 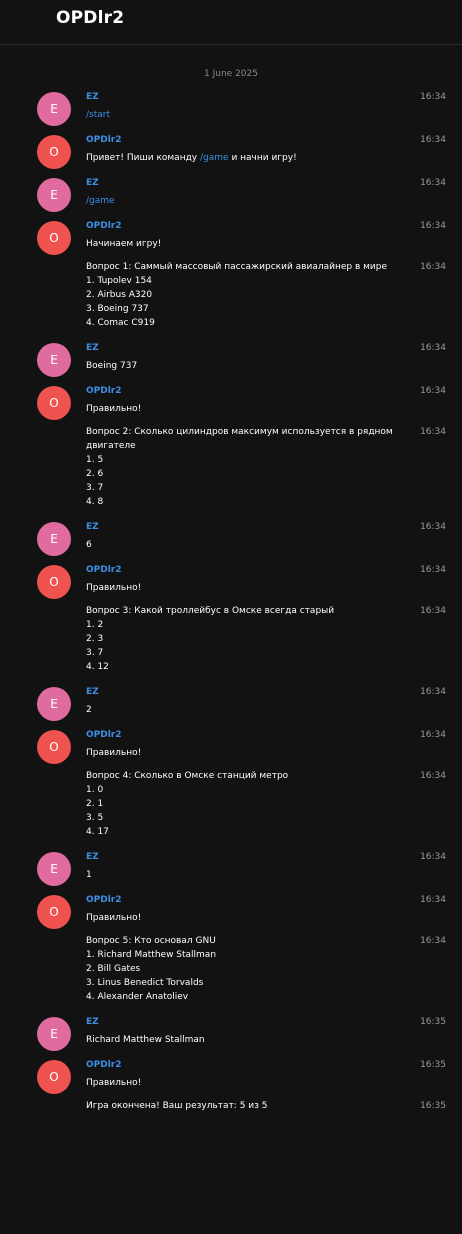 What do you see at coordinates (95, 460) in the screenshot?
I see `text-span: 1. 5` at bounding box center [95, 460].